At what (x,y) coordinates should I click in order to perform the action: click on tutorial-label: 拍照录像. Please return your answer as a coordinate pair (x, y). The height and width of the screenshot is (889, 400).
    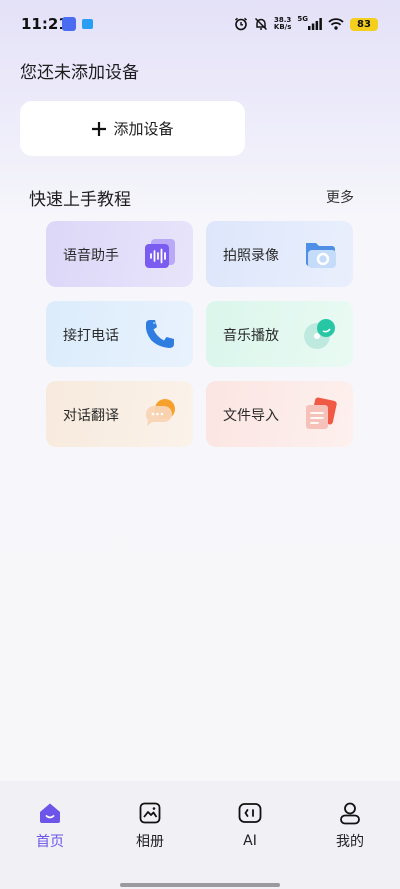
    Looking at the image, I should click on (251, 256).